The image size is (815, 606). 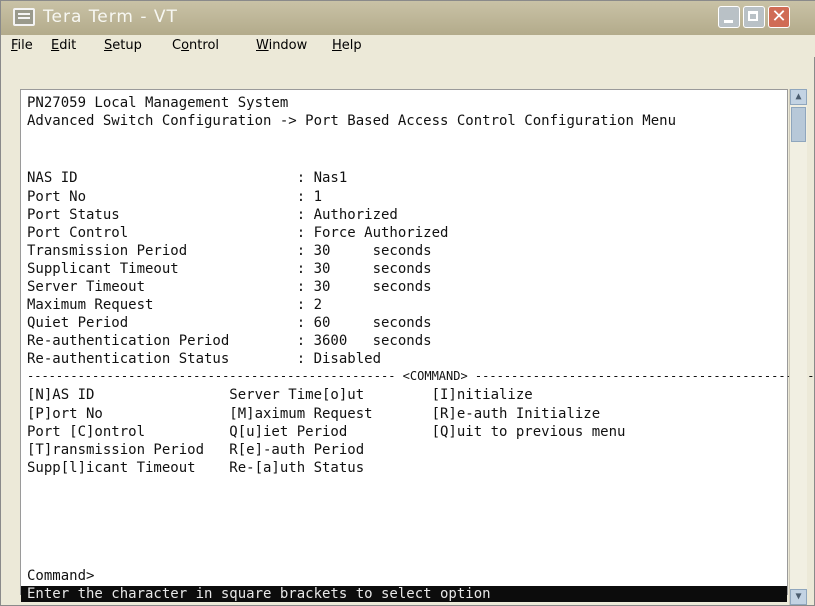 What do you see at coordinates (24, 17) in the screenshot?
I see `terminal-app-icon` at bounding box center [24, 17].